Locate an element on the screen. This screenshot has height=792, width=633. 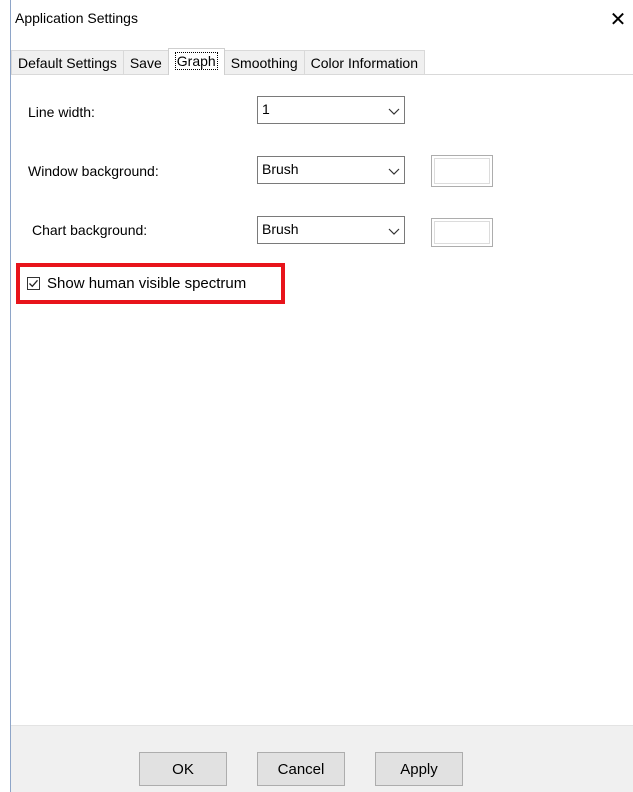
dialog-footer: OK Cancel Apply is located at coordinates (322, 758).